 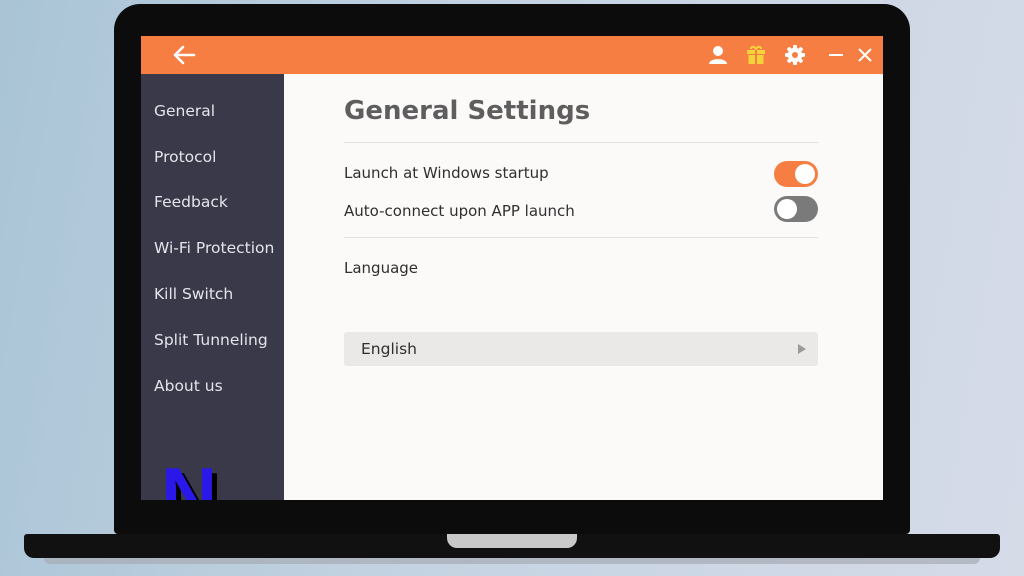 I want to click on language-selected-value: English, so click(x=389, y=349).